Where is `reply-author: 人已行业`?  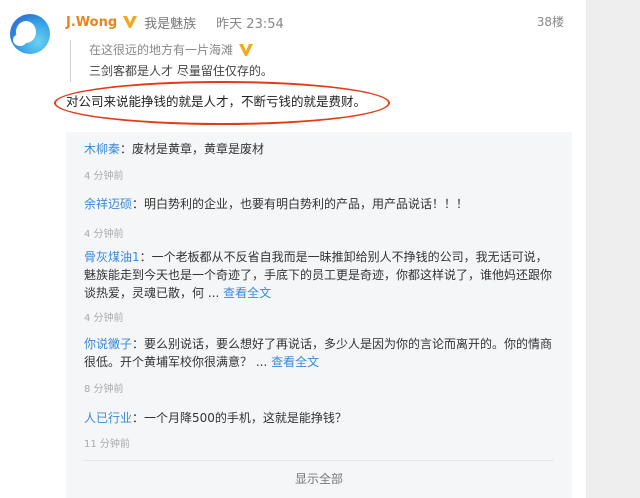 reply-author: 人已行业 is located at coordinates (108, 418).